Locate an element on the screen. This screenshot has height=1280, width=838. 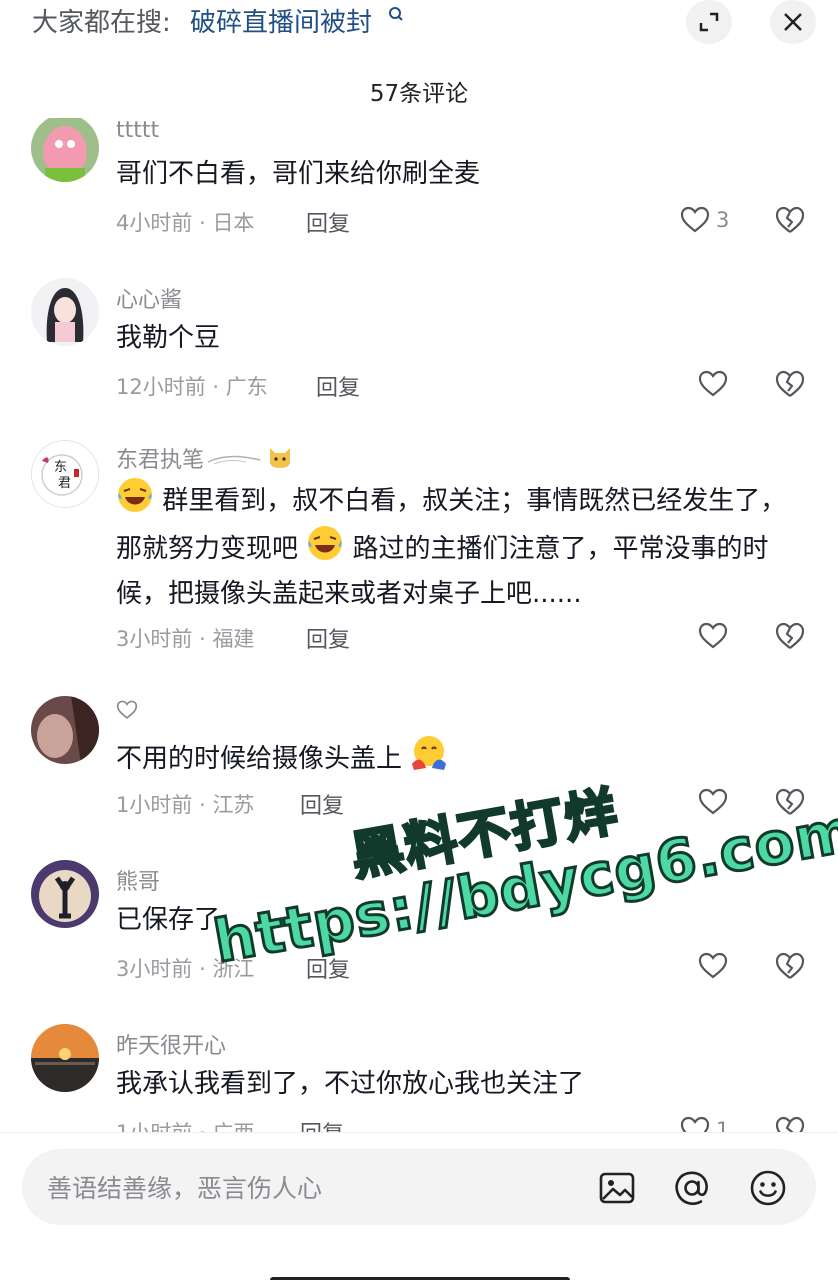
comment-meta: 1小时前 · 江苏 is located at coordinates (185, 804).